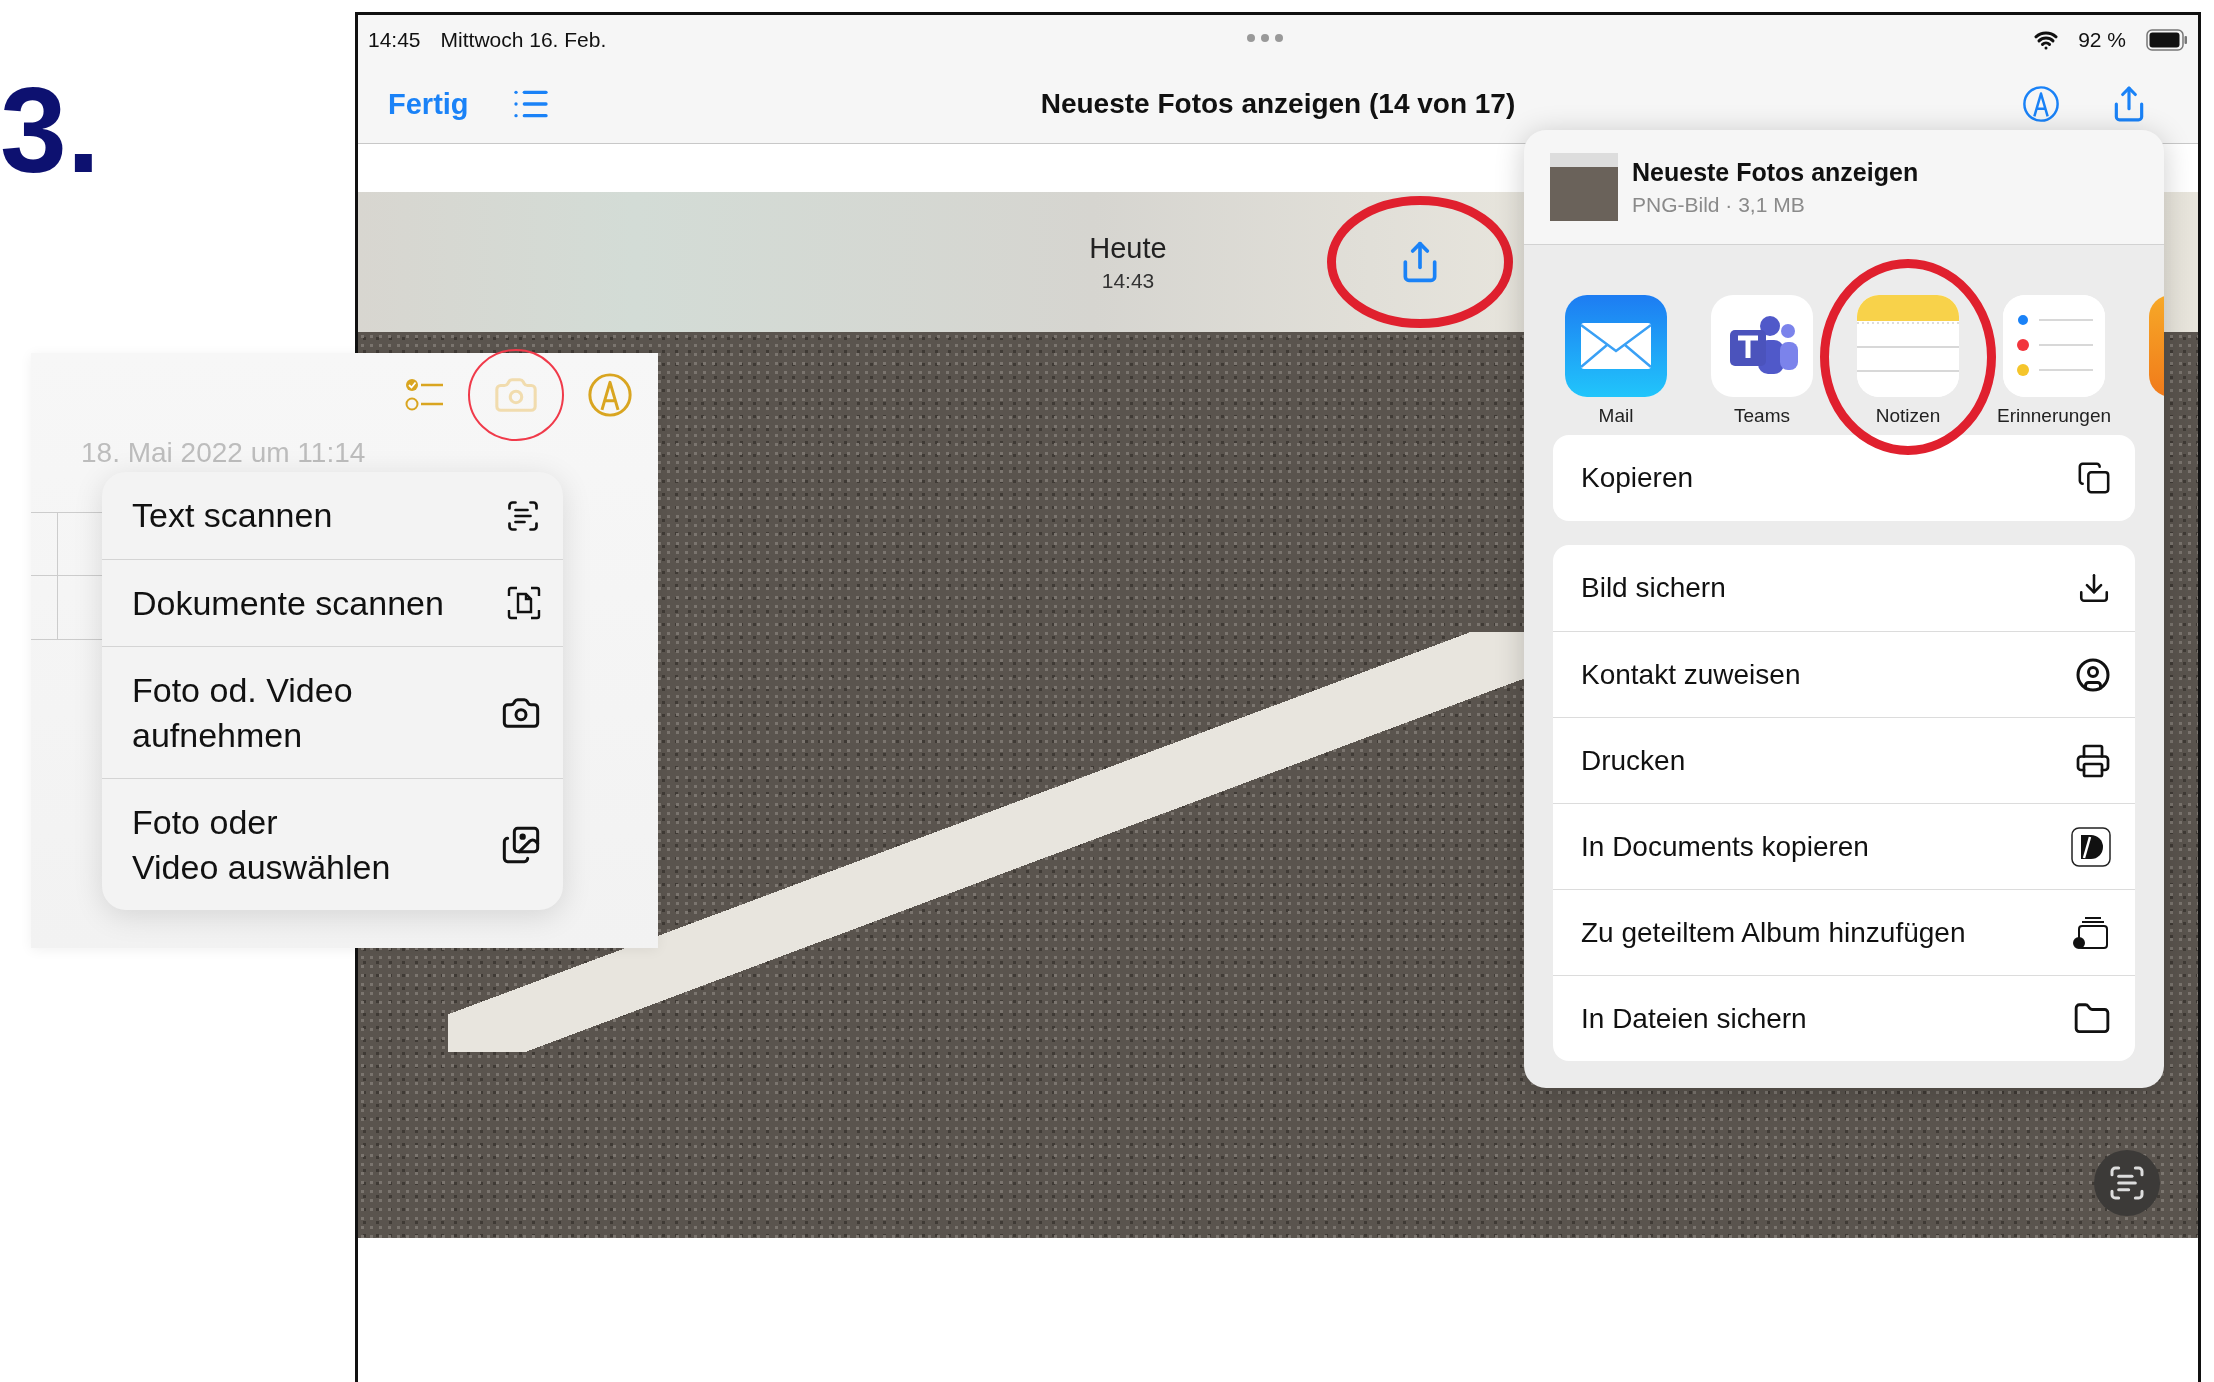 The height and width of the screenshot is (1382, 2214). What do you see at coordinates (2093, 760) in the screenshot?
I see `printer-icon` at bounding box center [2093, 760].